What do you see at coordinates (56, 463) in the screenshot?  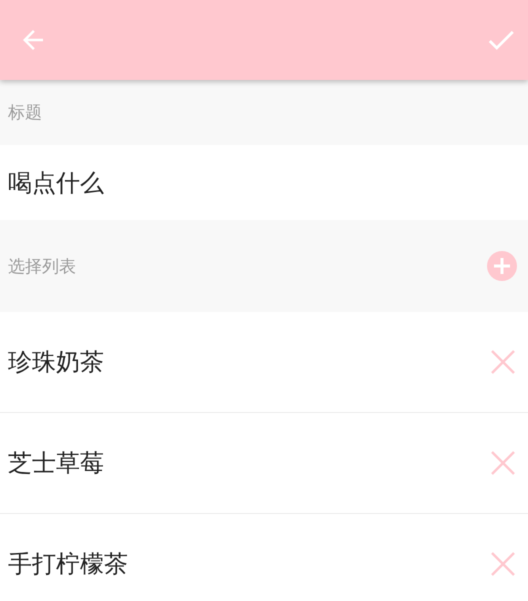 I see `item-label: 芝士草莓` at bounding box center [56, 463].